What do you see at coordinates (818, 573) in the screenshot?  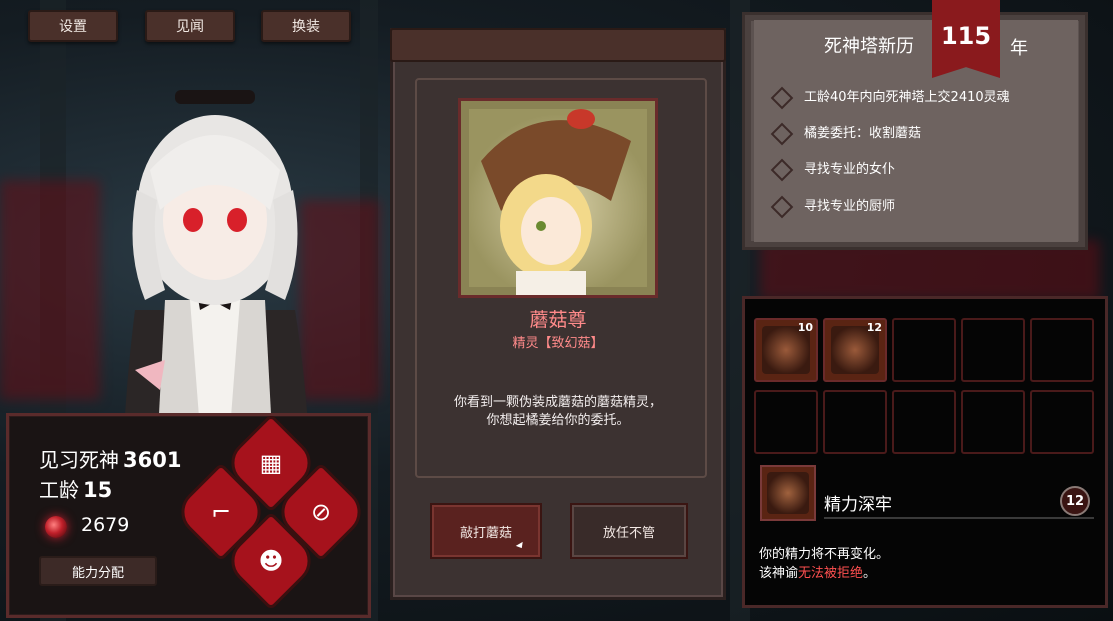 I see `effect-text-line2: 该神谕无法被拒绝。` at bounding box center [818, 573].